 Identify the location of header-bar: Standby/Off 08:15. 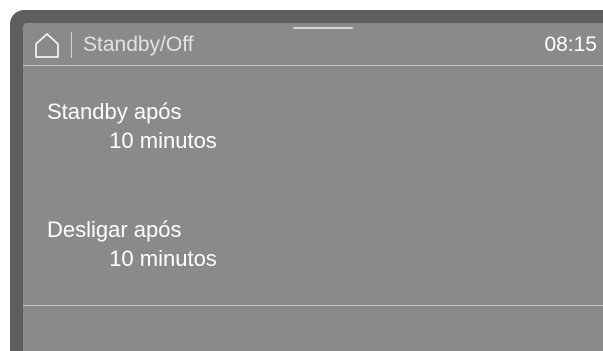
(313, 44).